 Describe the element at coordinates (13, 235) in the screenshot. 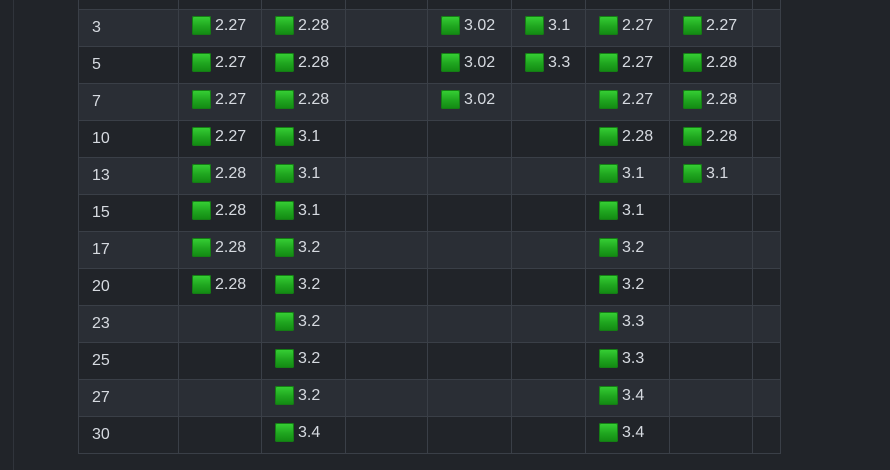

I see `gutter-divider` at that location.